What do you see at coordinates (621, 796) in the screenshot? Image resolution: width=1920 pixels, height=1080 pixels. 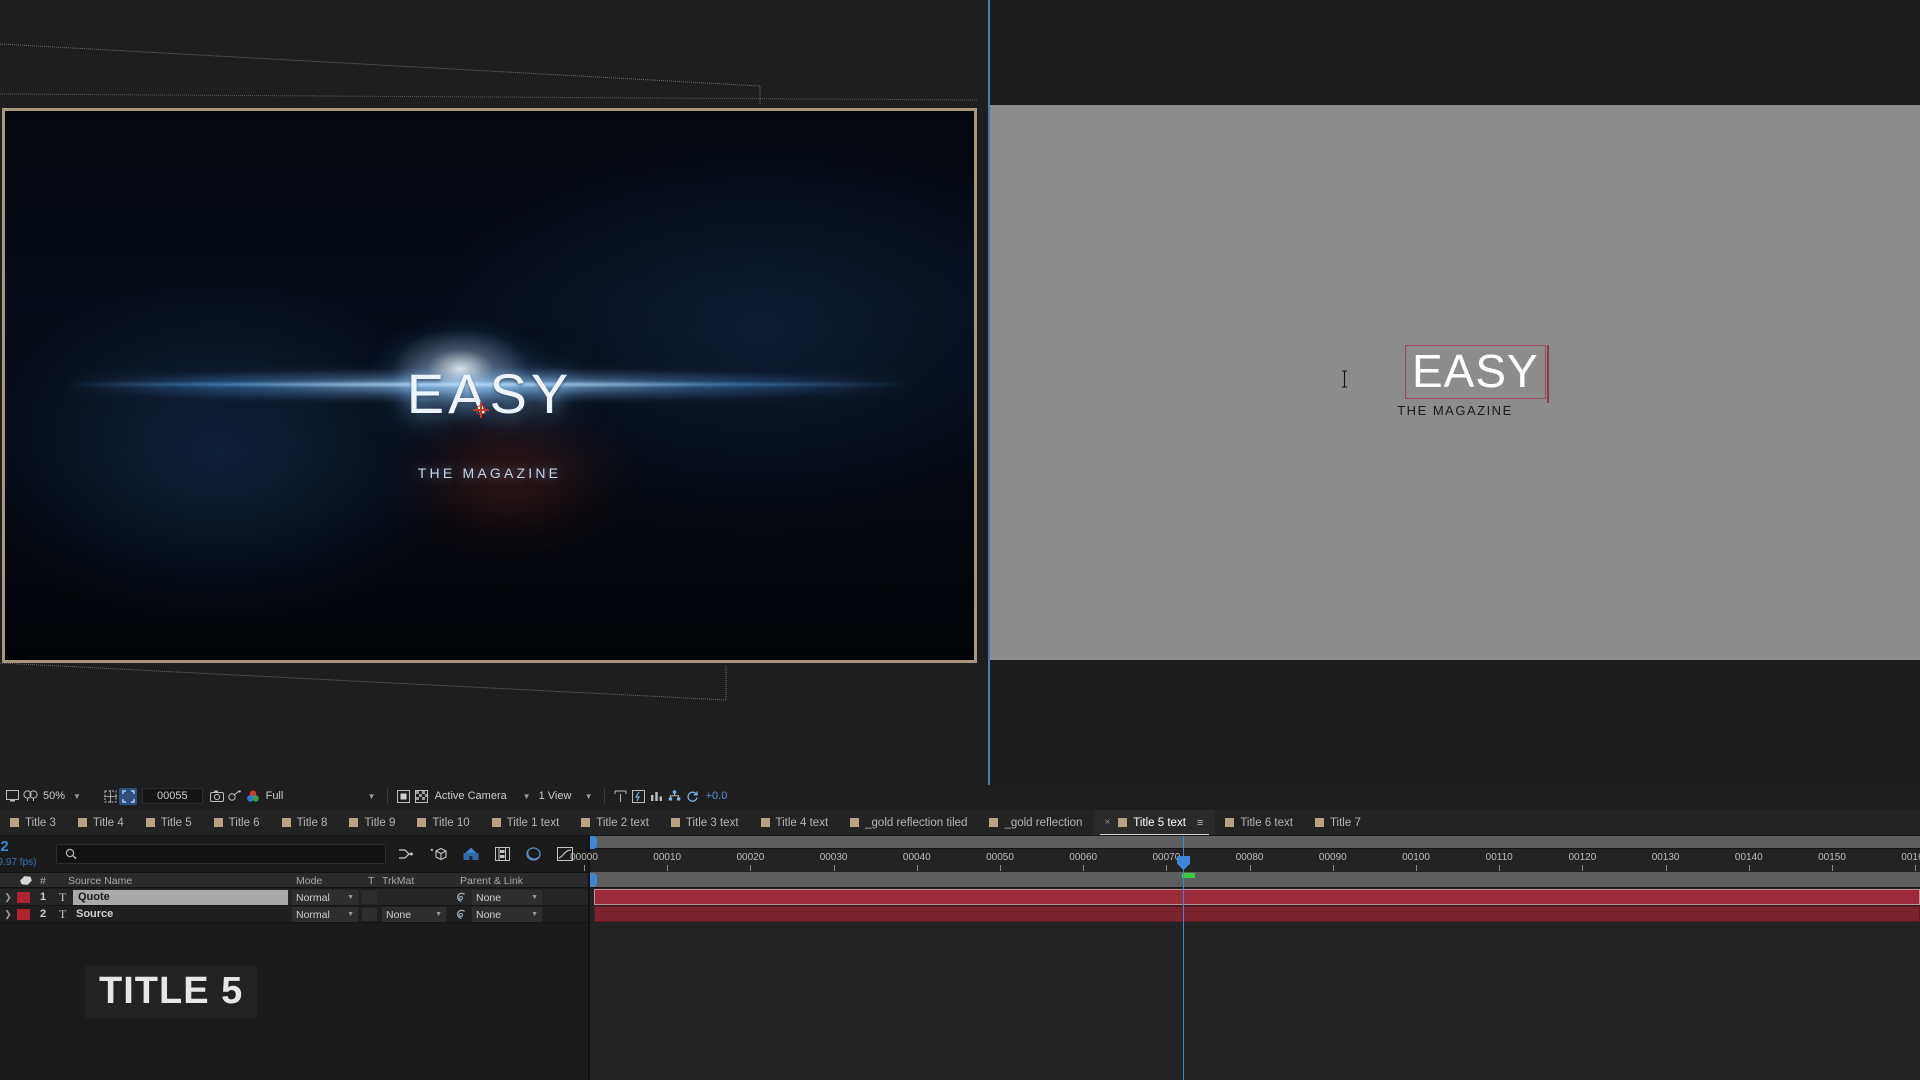 I see `pixel-aspect-correction-icon` at bounding box center [621, 796].